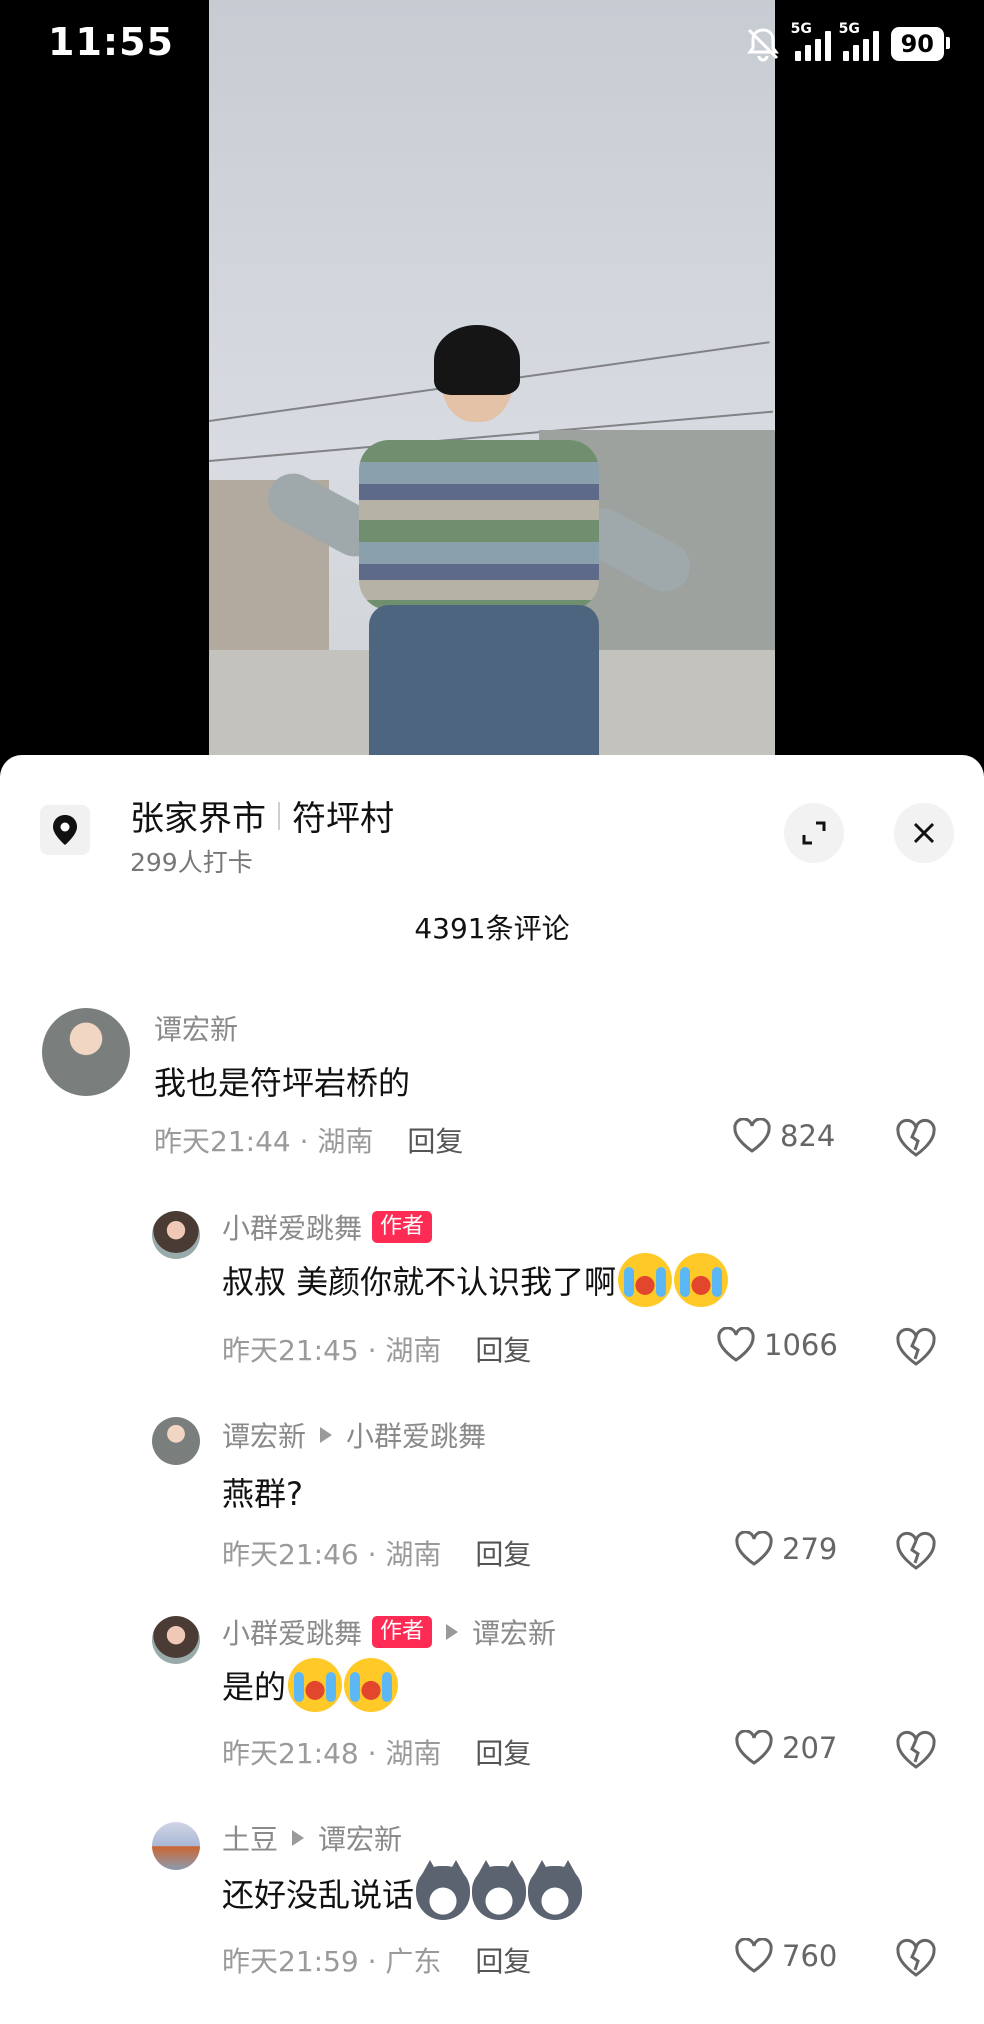 This screenshot has width=984, height=2024. I want to click on location-city: 张家界市, so click(198, 819).